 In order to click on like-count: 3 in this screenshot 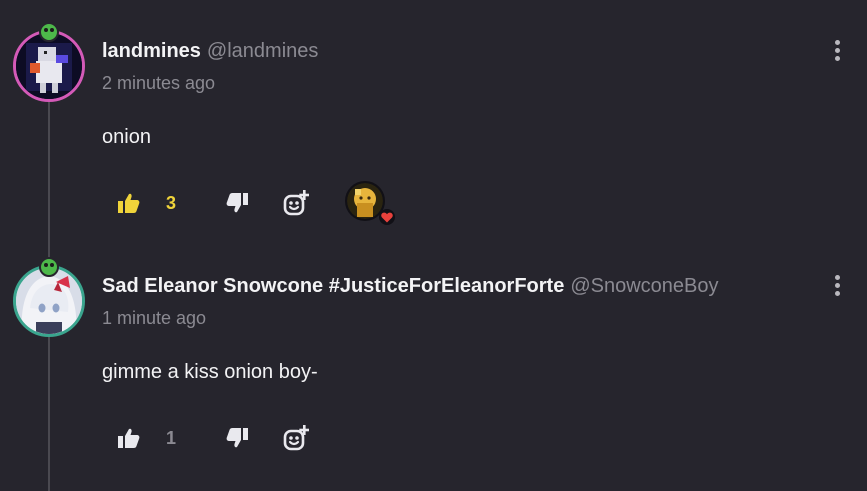, I will do `click(171, 203)`.